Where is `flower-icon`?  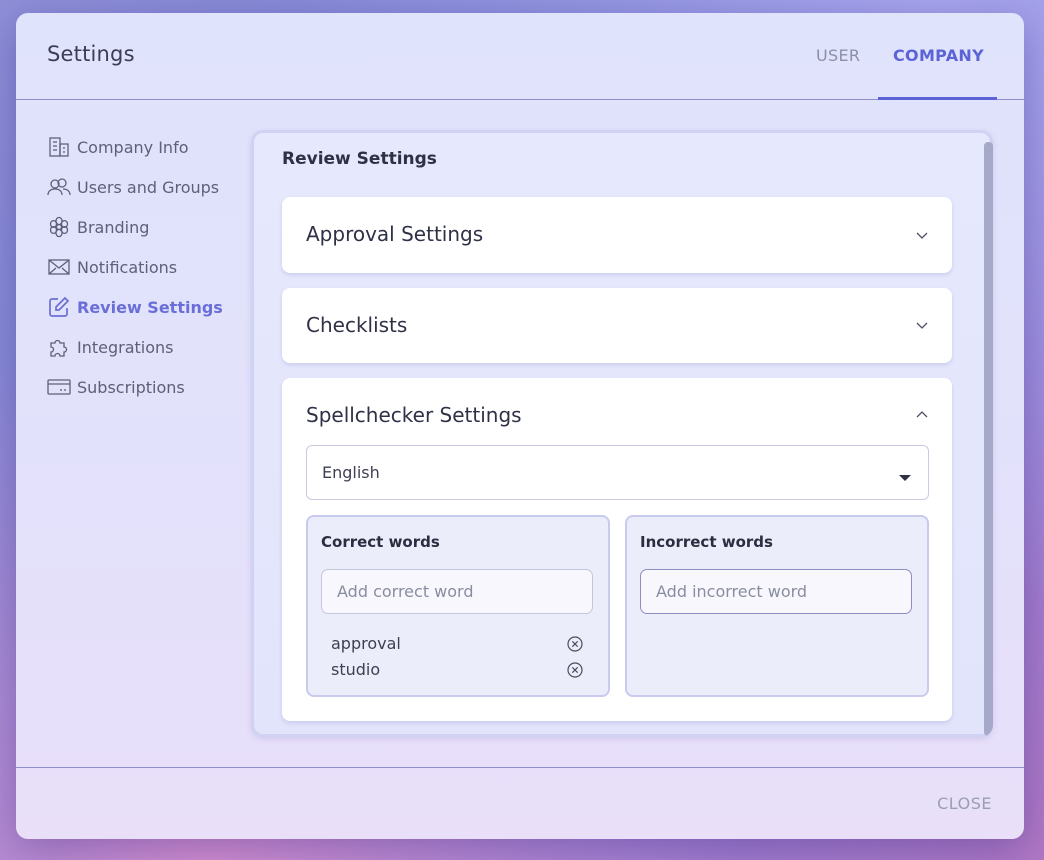
flower-icon is located at coordinates (59, 227).